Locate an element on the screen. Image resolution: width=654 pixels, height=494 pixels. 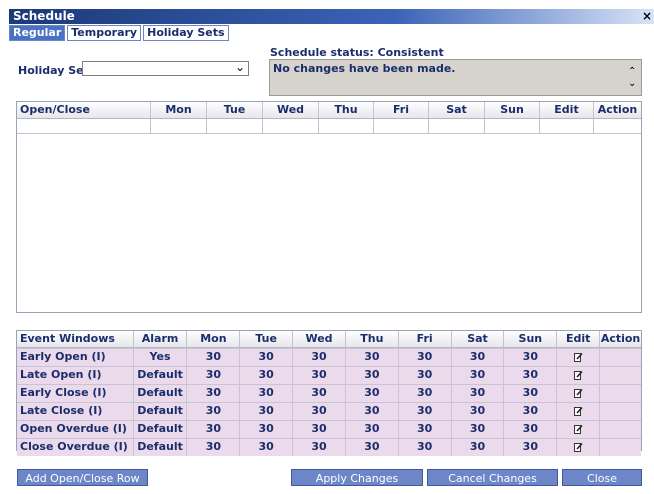
apply-changes-button: Apply Changes is located at coordinates (357, 477).